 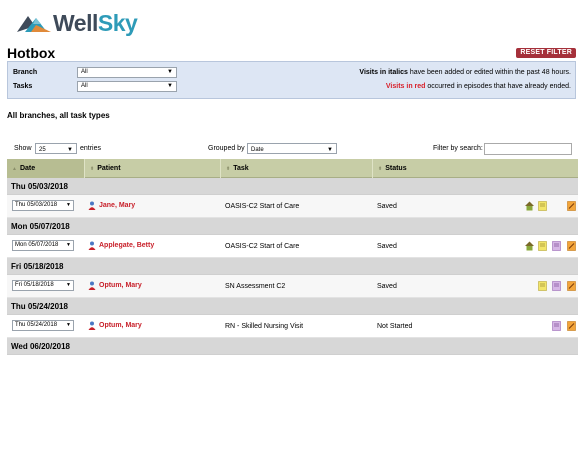 I want to click on section-subheading: All branches, all task types, so click(x=58, y=115).